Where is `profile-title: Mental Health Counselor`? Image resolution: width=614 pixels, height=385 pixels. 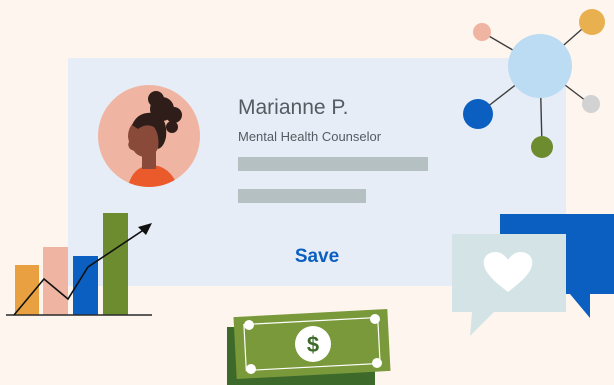 profile-title: Mental Health Counselor is located at coordinates (310, 136).